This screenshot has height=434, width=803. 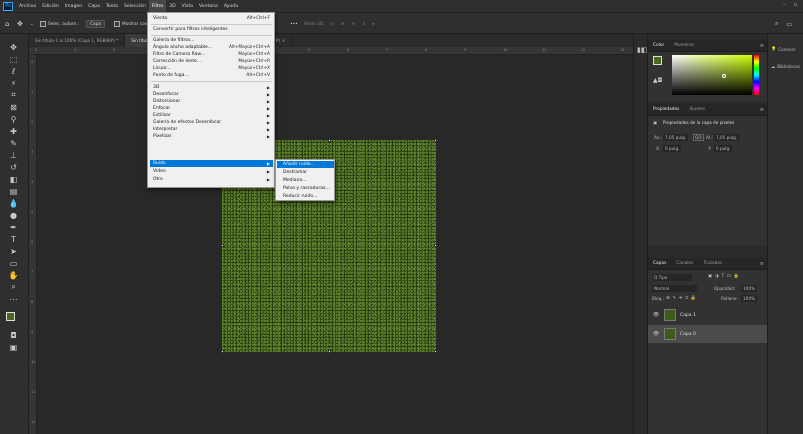 What do you see at coordinates (211, 75) in the screenshot?
I see `menu-item-vanishing-point: Punto de fuga... Alt+Ctrl+V` at bounding box center [211, 75].